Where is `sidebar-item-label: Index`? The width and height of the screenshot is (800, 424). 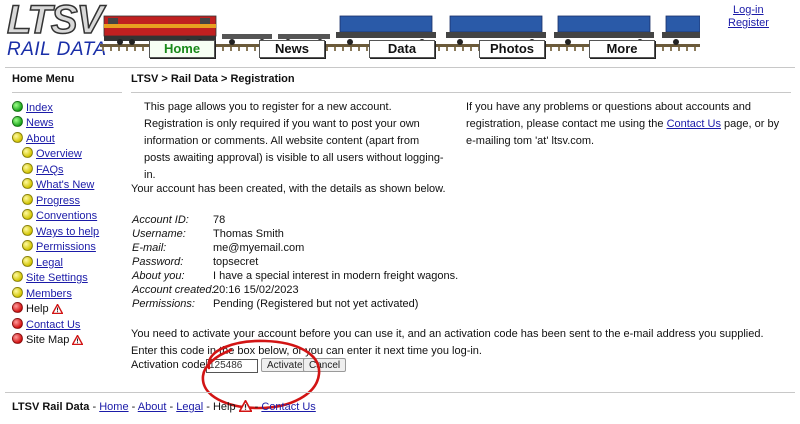
sidebar-item-label: Index is located at coordinates (39, 108).